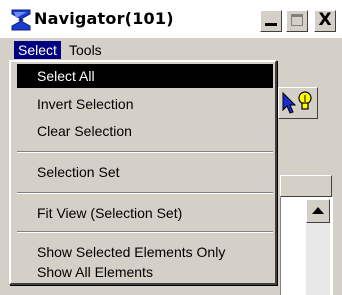 The width and height of the screenshot is (342, 295). I want to click on window-title: Navigator(101), so click(104, 18).